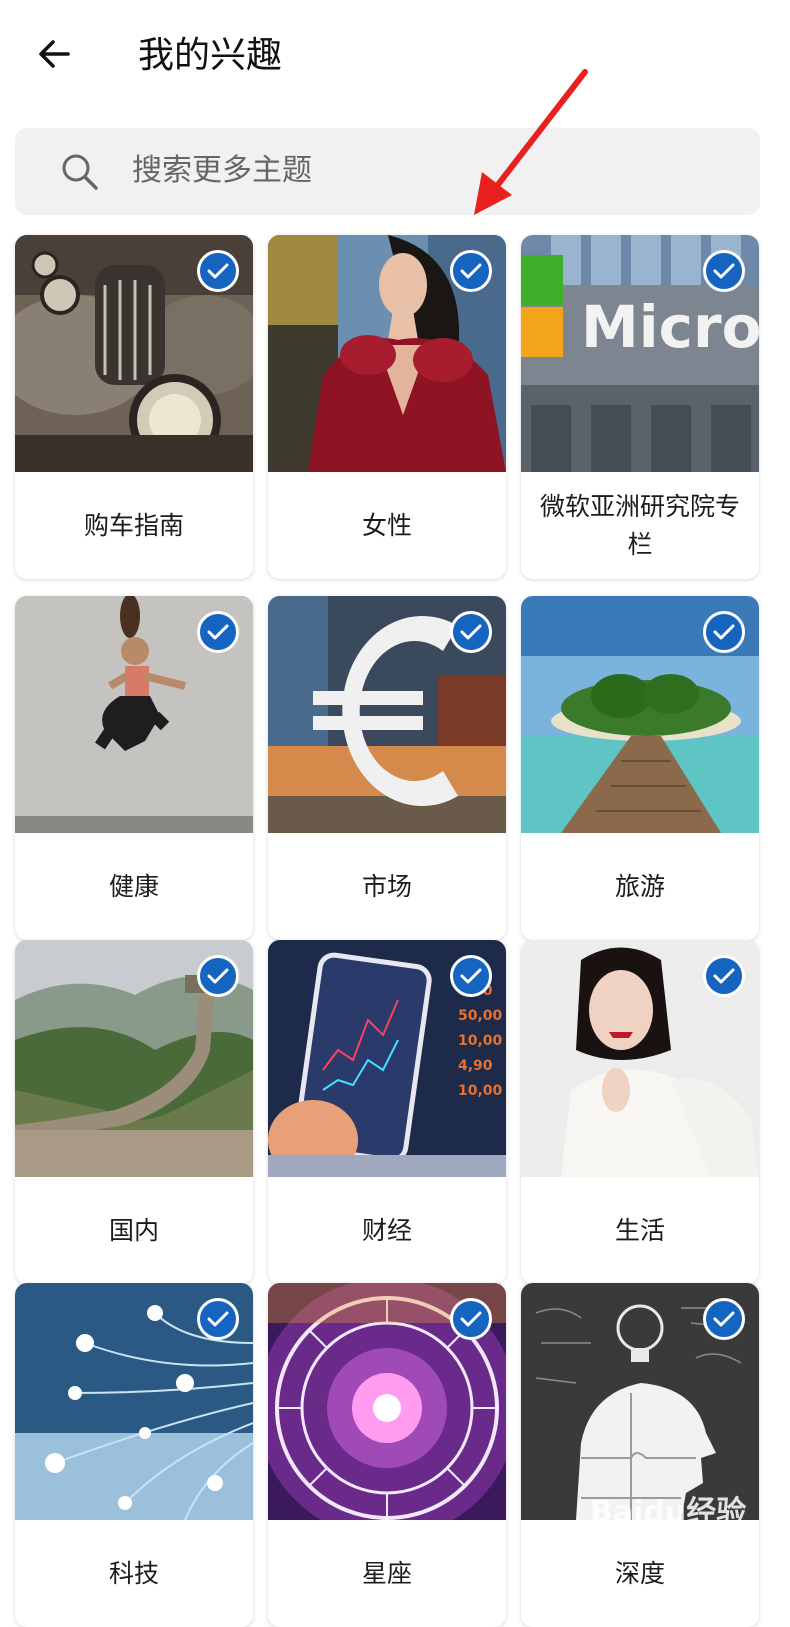 Image resolution: width=790 pixels, height=1627 pixels. I want to click on page-title: 我的兴趣, so click(210, 55).